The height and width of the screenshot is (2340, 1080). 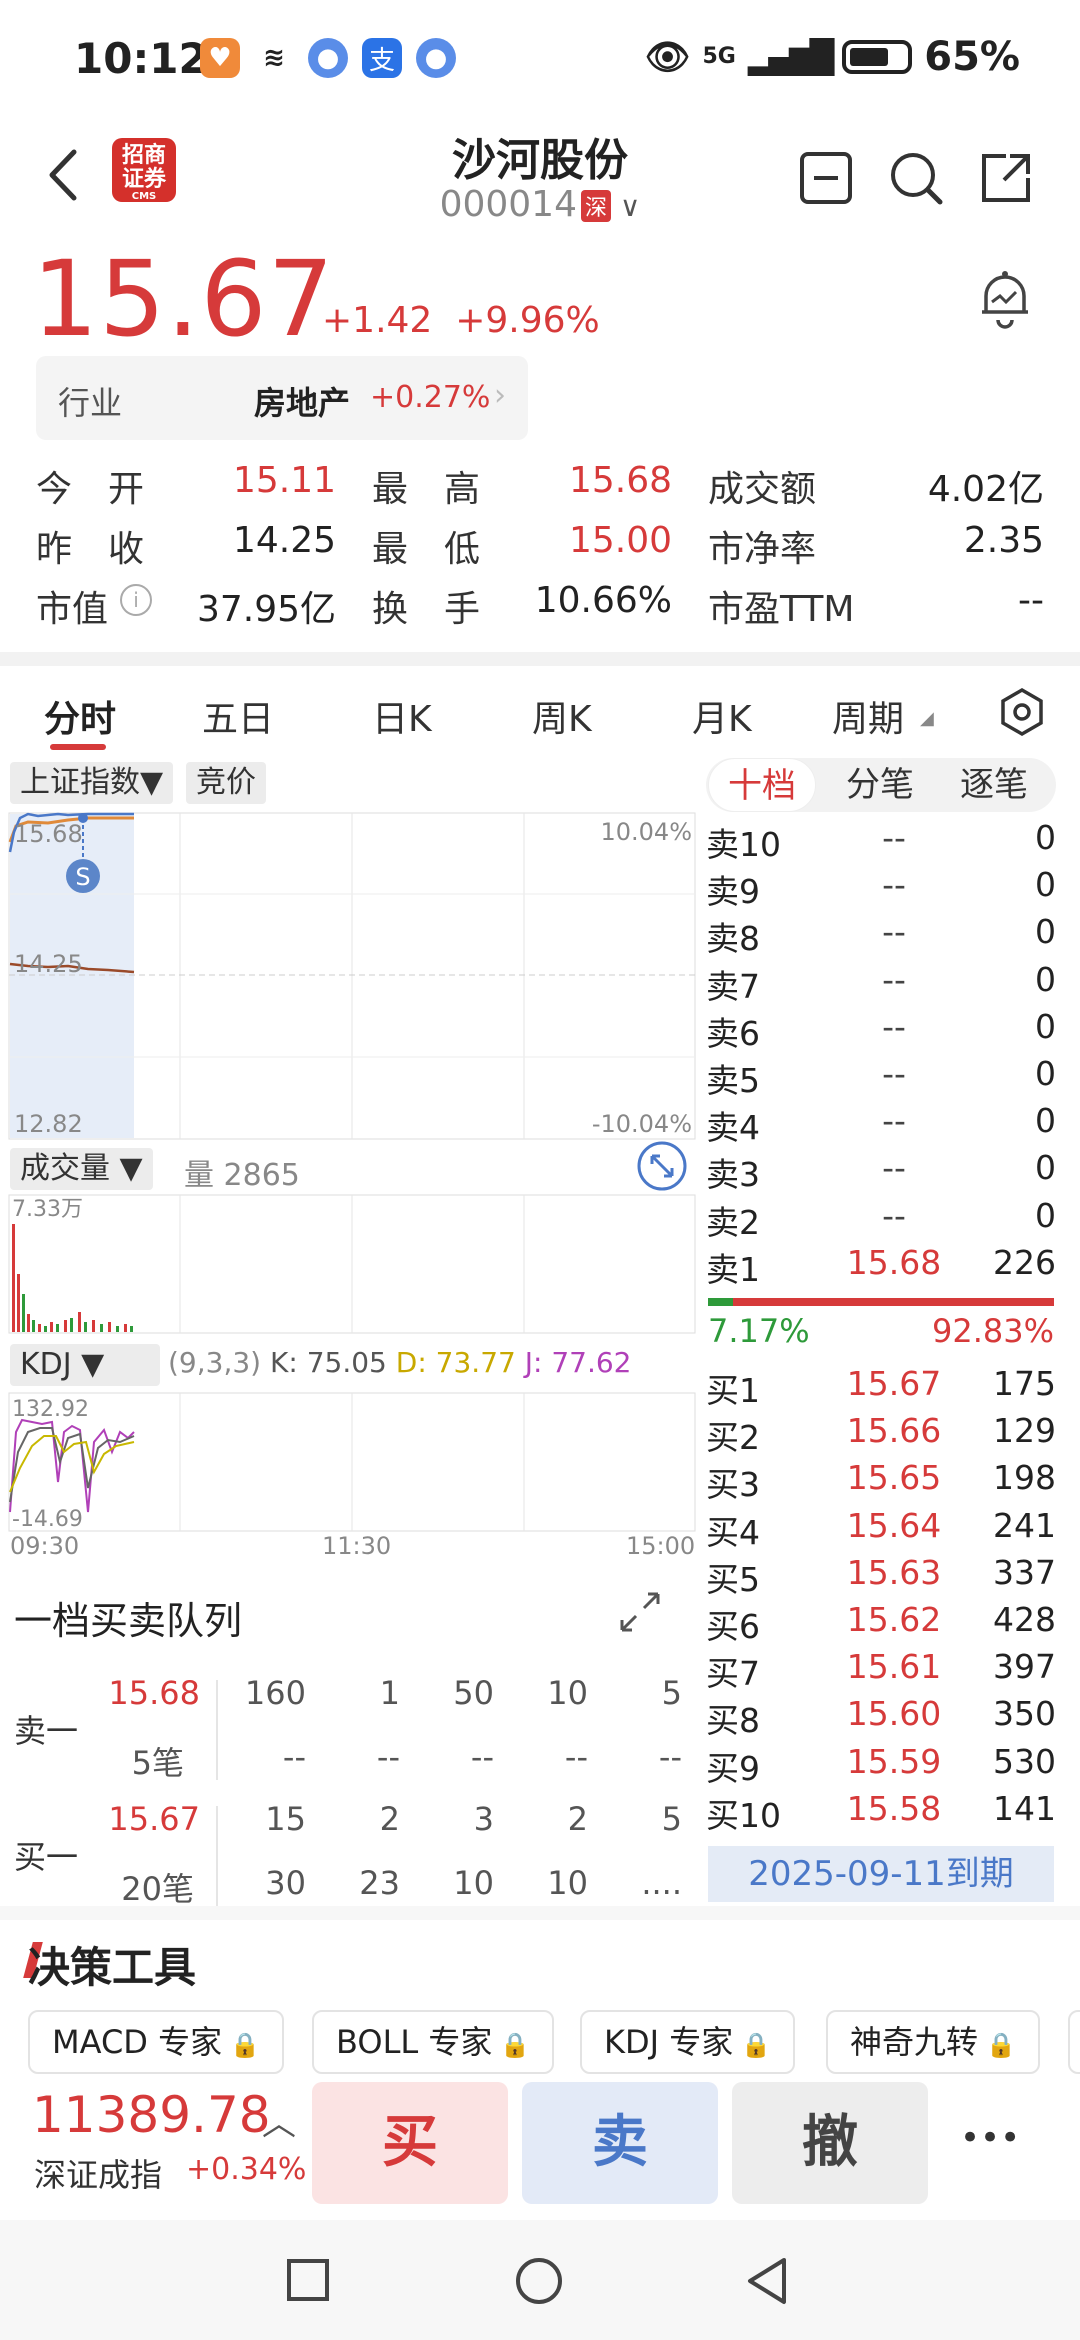 What do you see at coordinates (1024, 1262) in the screenshot?
I see `asks-level-volume: 226` at bounding box center [1024, 1262].